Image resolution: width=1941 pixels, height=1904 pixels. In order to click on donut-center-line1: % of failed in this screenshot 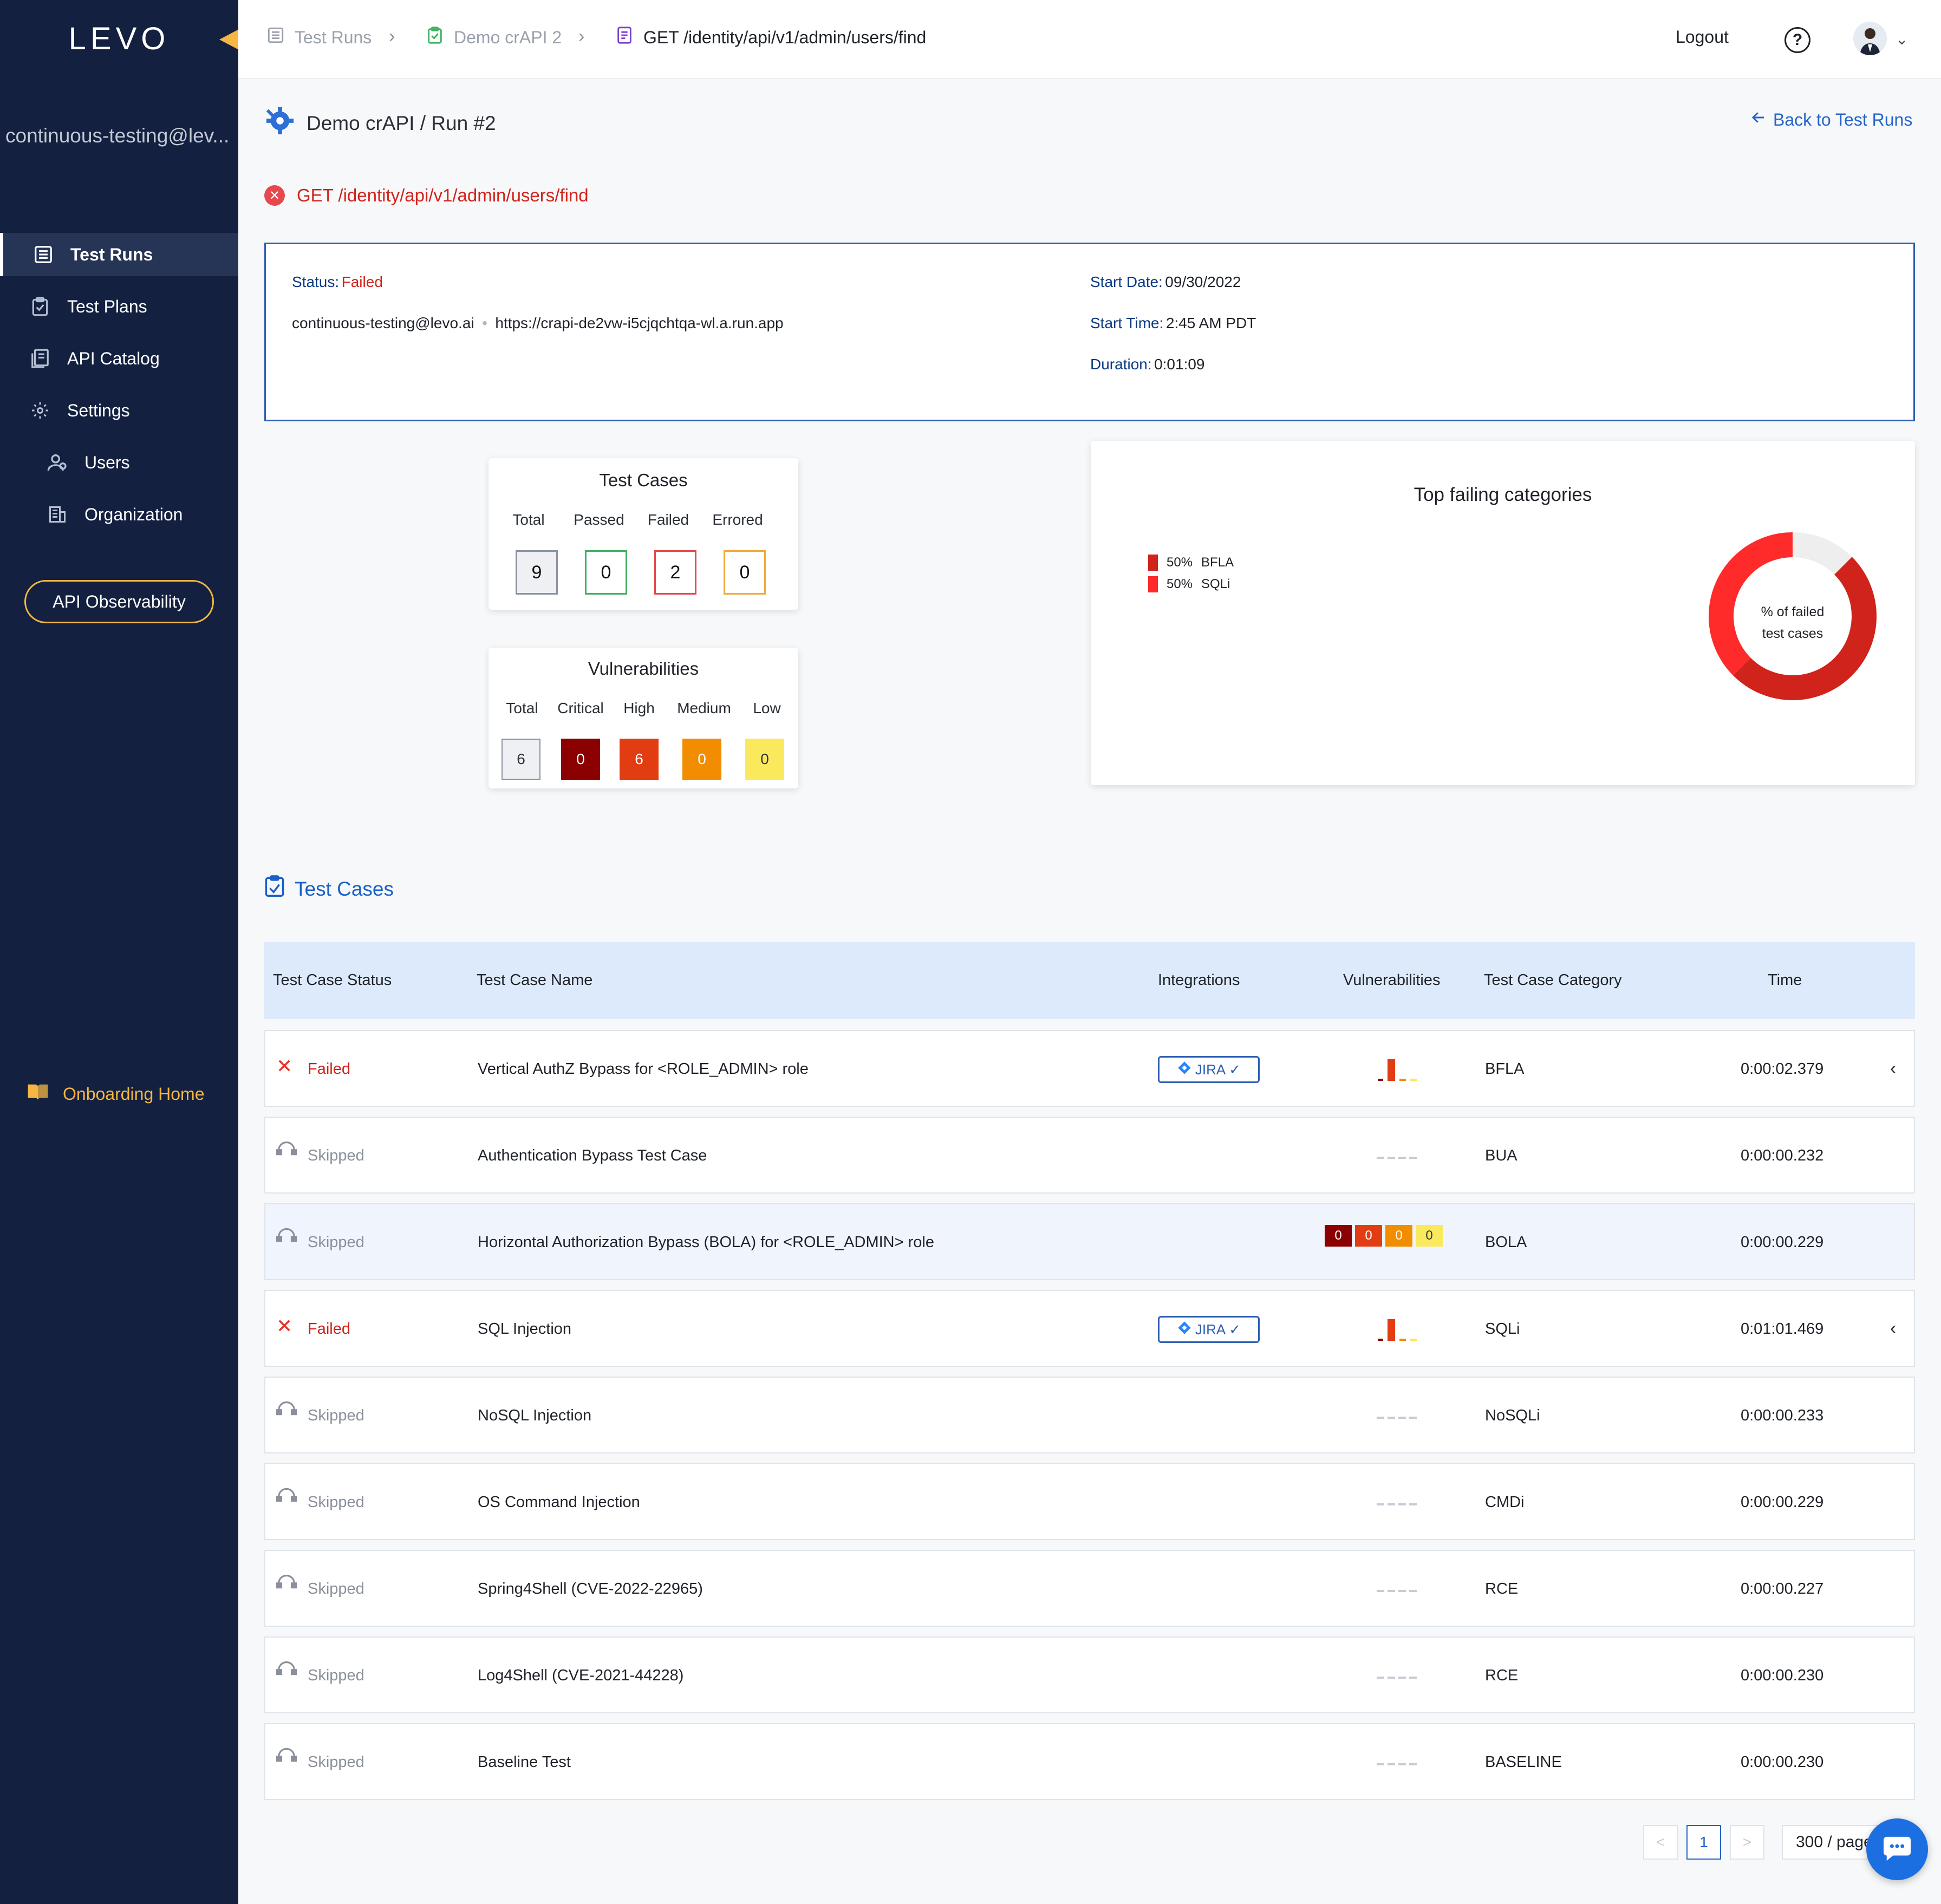, I will do `click(1793, 612)`.